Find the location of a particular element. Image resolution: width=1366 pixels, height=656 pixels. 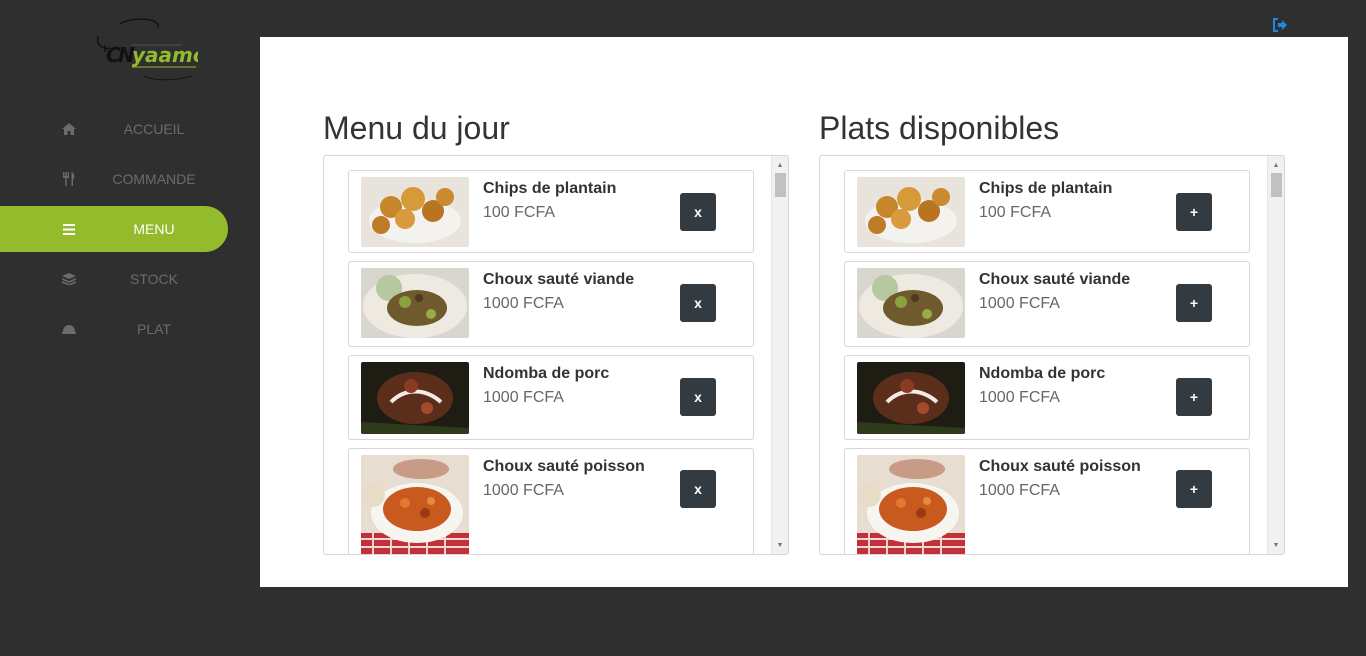

sidebar-nav: ACCUEIL COMMANDE MENU STOCK PLAT is located at coordinates (114, 231).